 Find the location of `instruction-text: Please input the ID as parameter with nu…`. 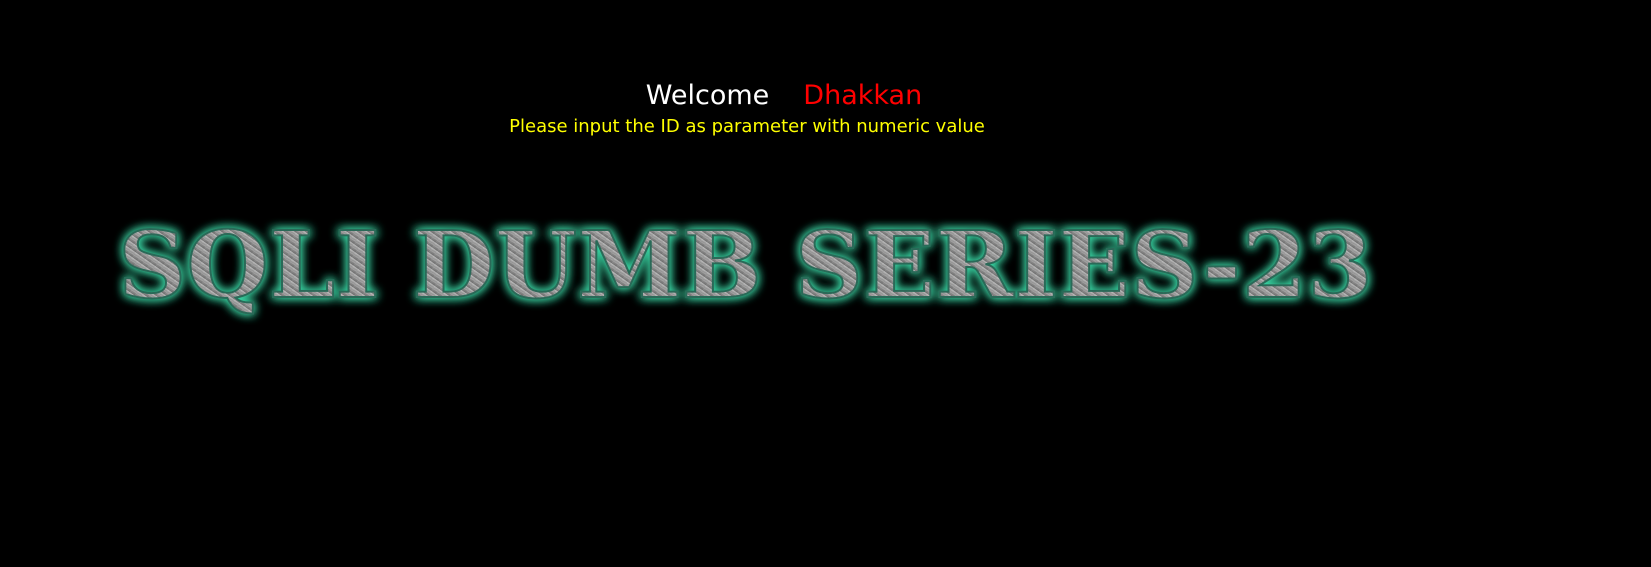

instruction-text: Please input the ID as parameter with nu… is located at coordinates (747, 126).